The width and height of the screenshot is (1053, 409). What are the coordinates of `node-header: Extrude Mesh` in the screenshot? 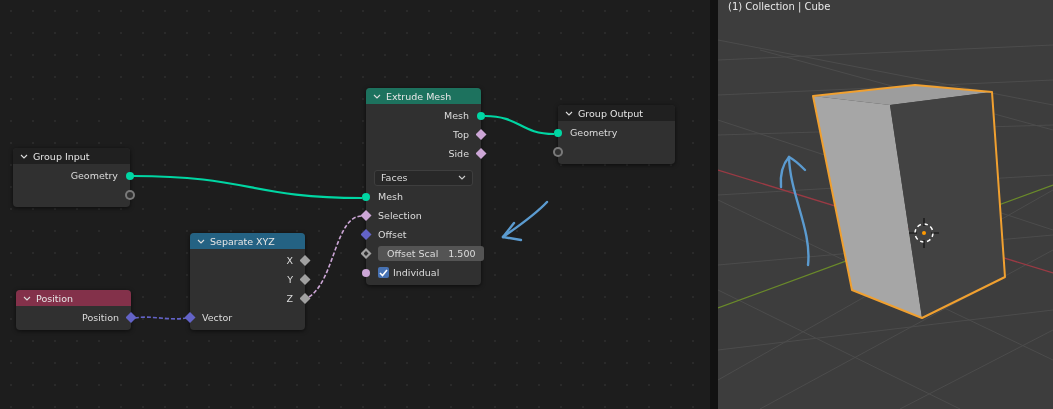 It's located at (423, 96).